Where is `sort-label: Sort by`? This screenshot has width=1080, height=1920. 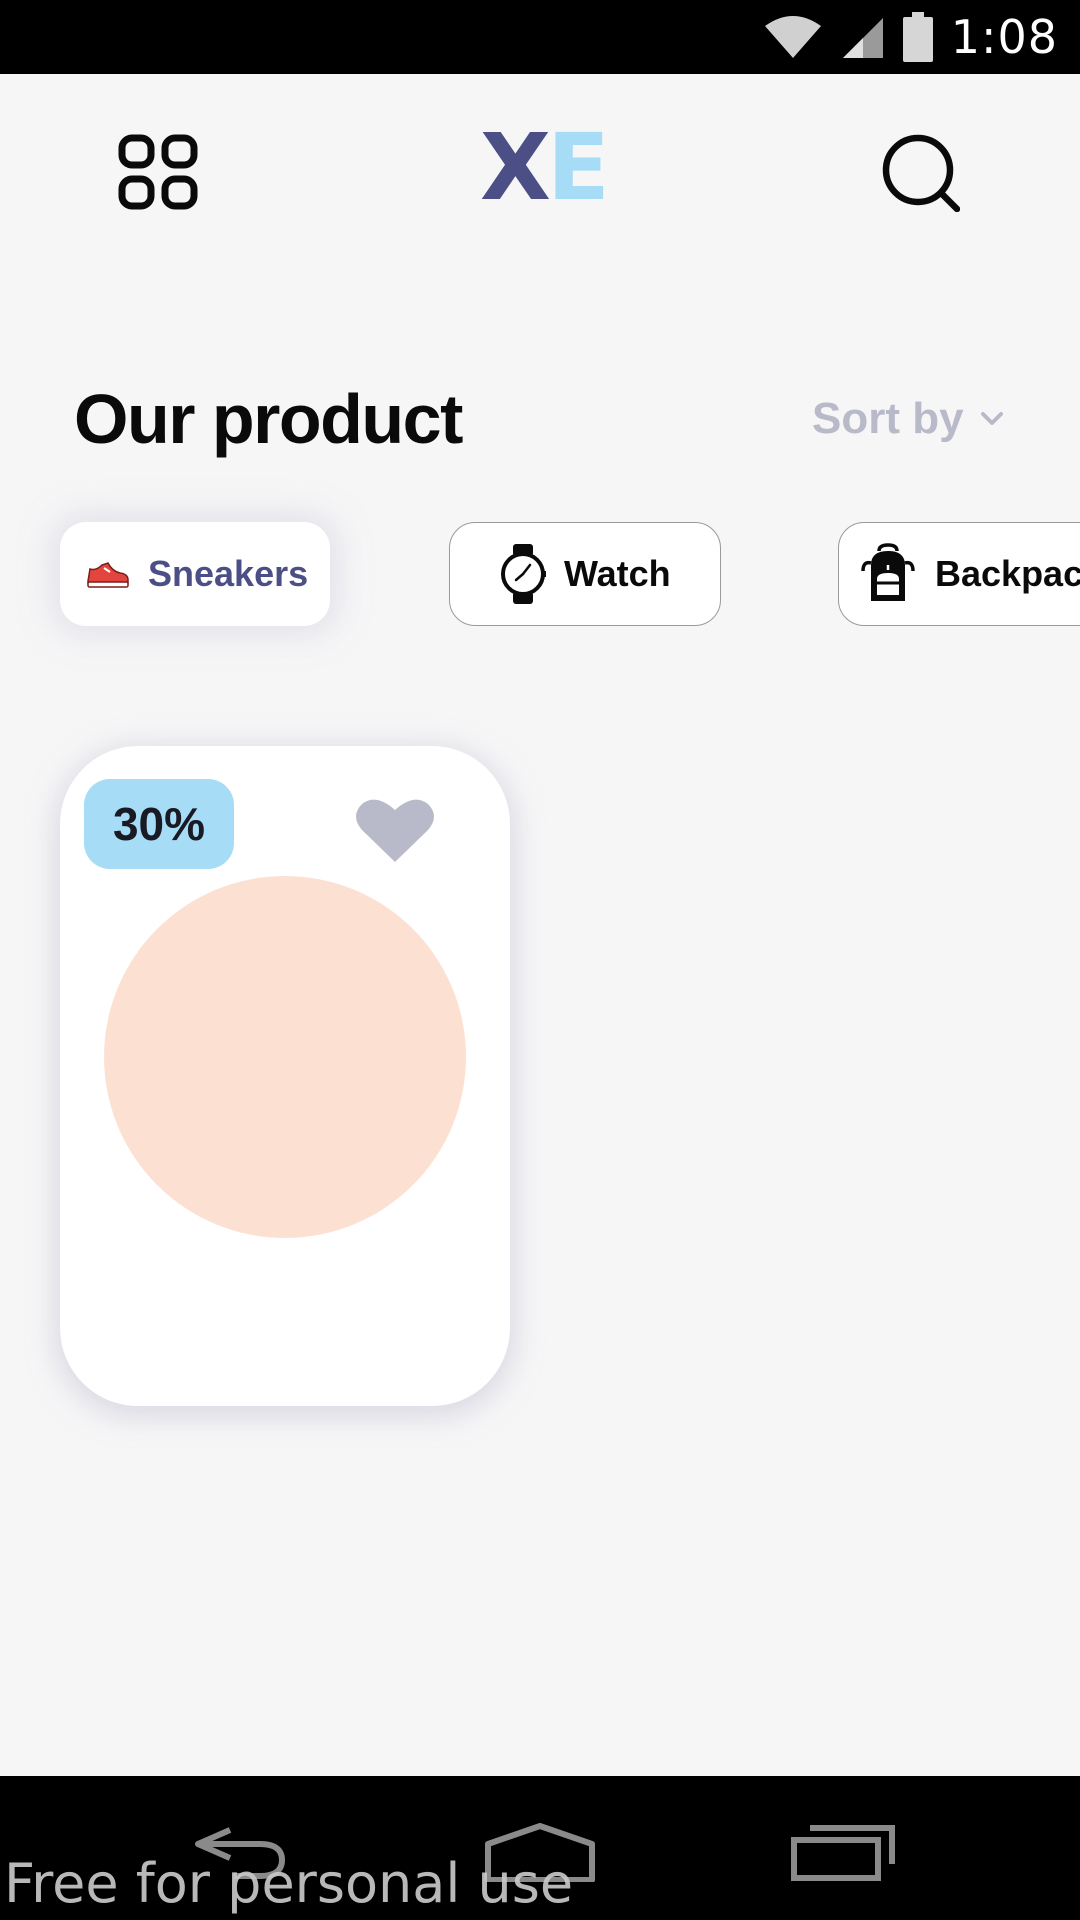 sort-label: Sort by is located at coordinates (888, 418).